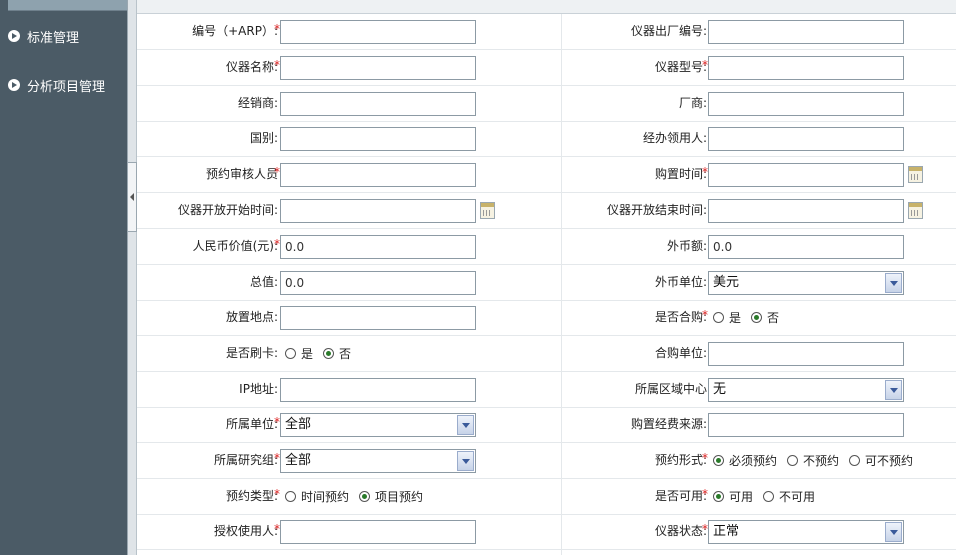  What do you see at coordinates (656, 210) in the screenshot?
I see `field-label: 仪器开放结束时间:` at bounding box center [656, 210].